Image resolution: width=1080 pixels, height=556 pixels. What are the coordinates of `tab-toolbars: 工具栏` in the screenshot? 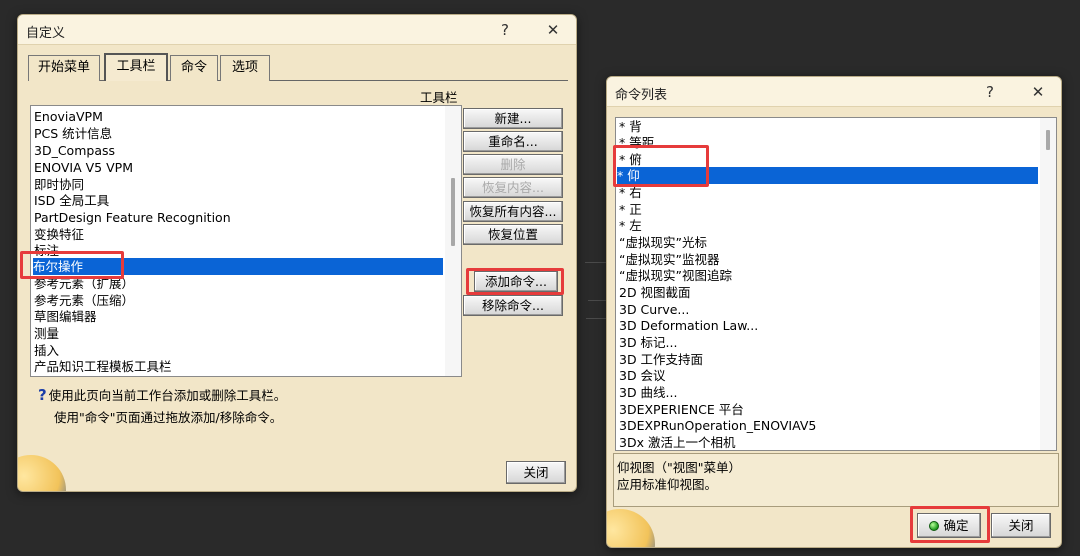 It's located at (136, 67).